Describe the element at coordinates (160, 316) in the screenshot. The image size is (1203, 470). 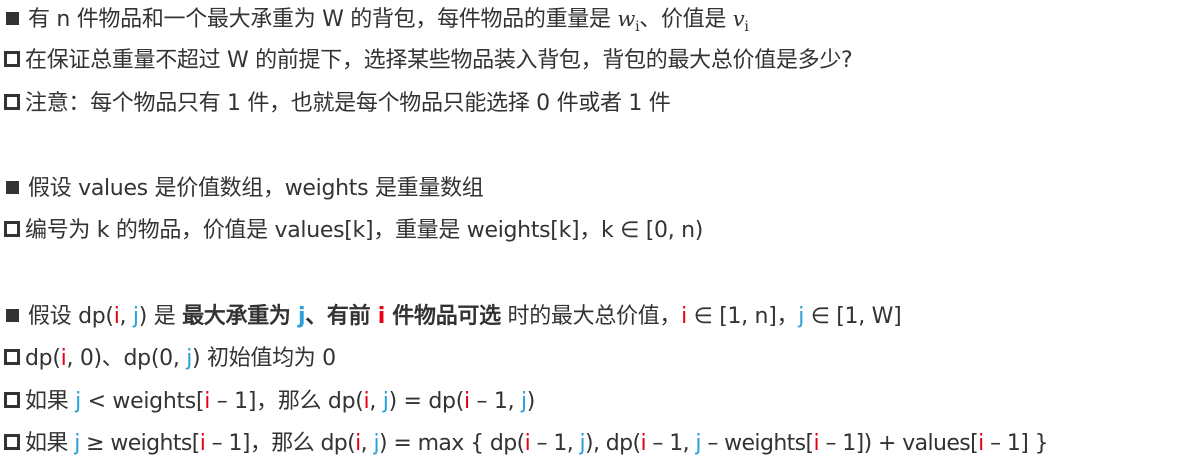
I see `text: ) 是` at that location.